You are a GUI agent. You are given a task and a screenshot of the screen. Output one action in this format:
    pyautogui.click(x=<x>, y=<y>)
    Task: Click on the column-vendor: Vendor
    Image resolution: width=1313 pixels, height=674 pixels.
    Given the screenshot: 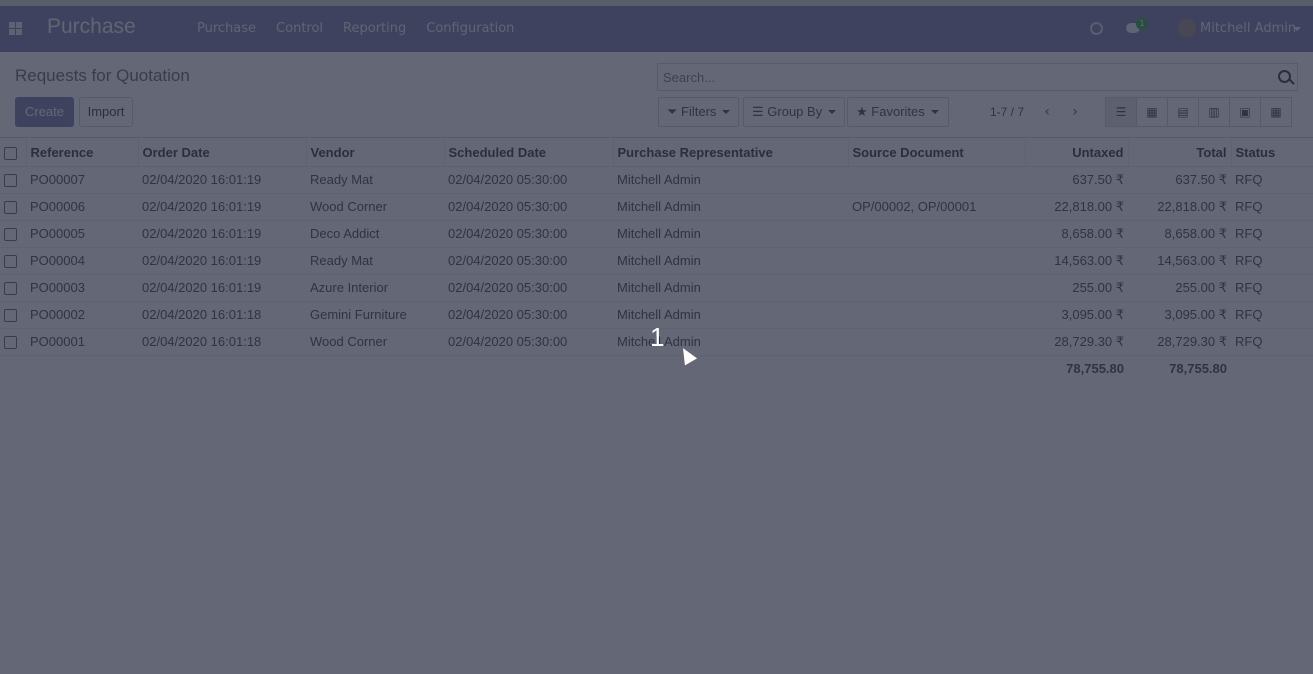 What is the action you would take?
    pyautogui.click(x=375, y=153)
    